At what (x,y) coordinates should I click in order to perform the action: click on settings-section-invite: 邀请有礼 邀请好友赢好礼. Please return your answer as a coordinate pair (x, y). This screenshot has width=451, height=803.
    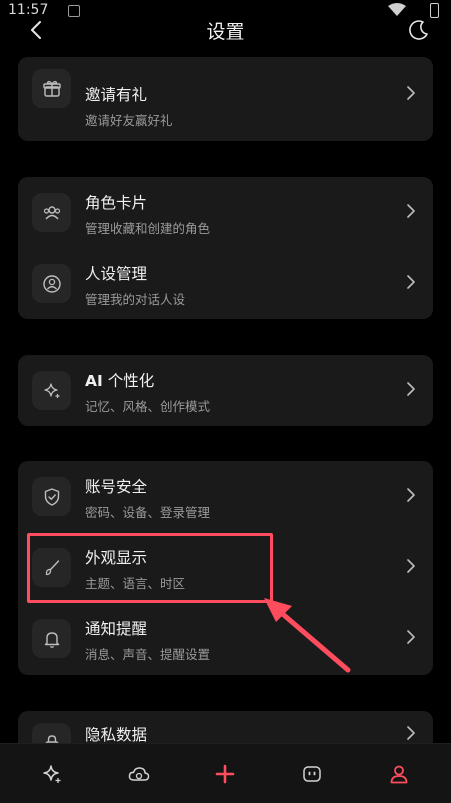
    Looking at the image, I should click on (225, 99).